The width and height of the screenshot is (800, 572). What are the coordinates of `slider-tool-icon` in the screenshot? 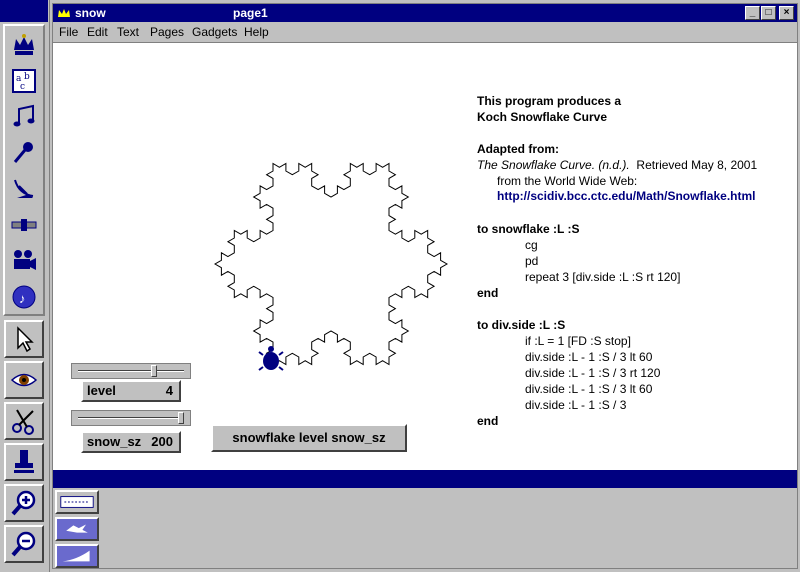 It's located at (24, 225).